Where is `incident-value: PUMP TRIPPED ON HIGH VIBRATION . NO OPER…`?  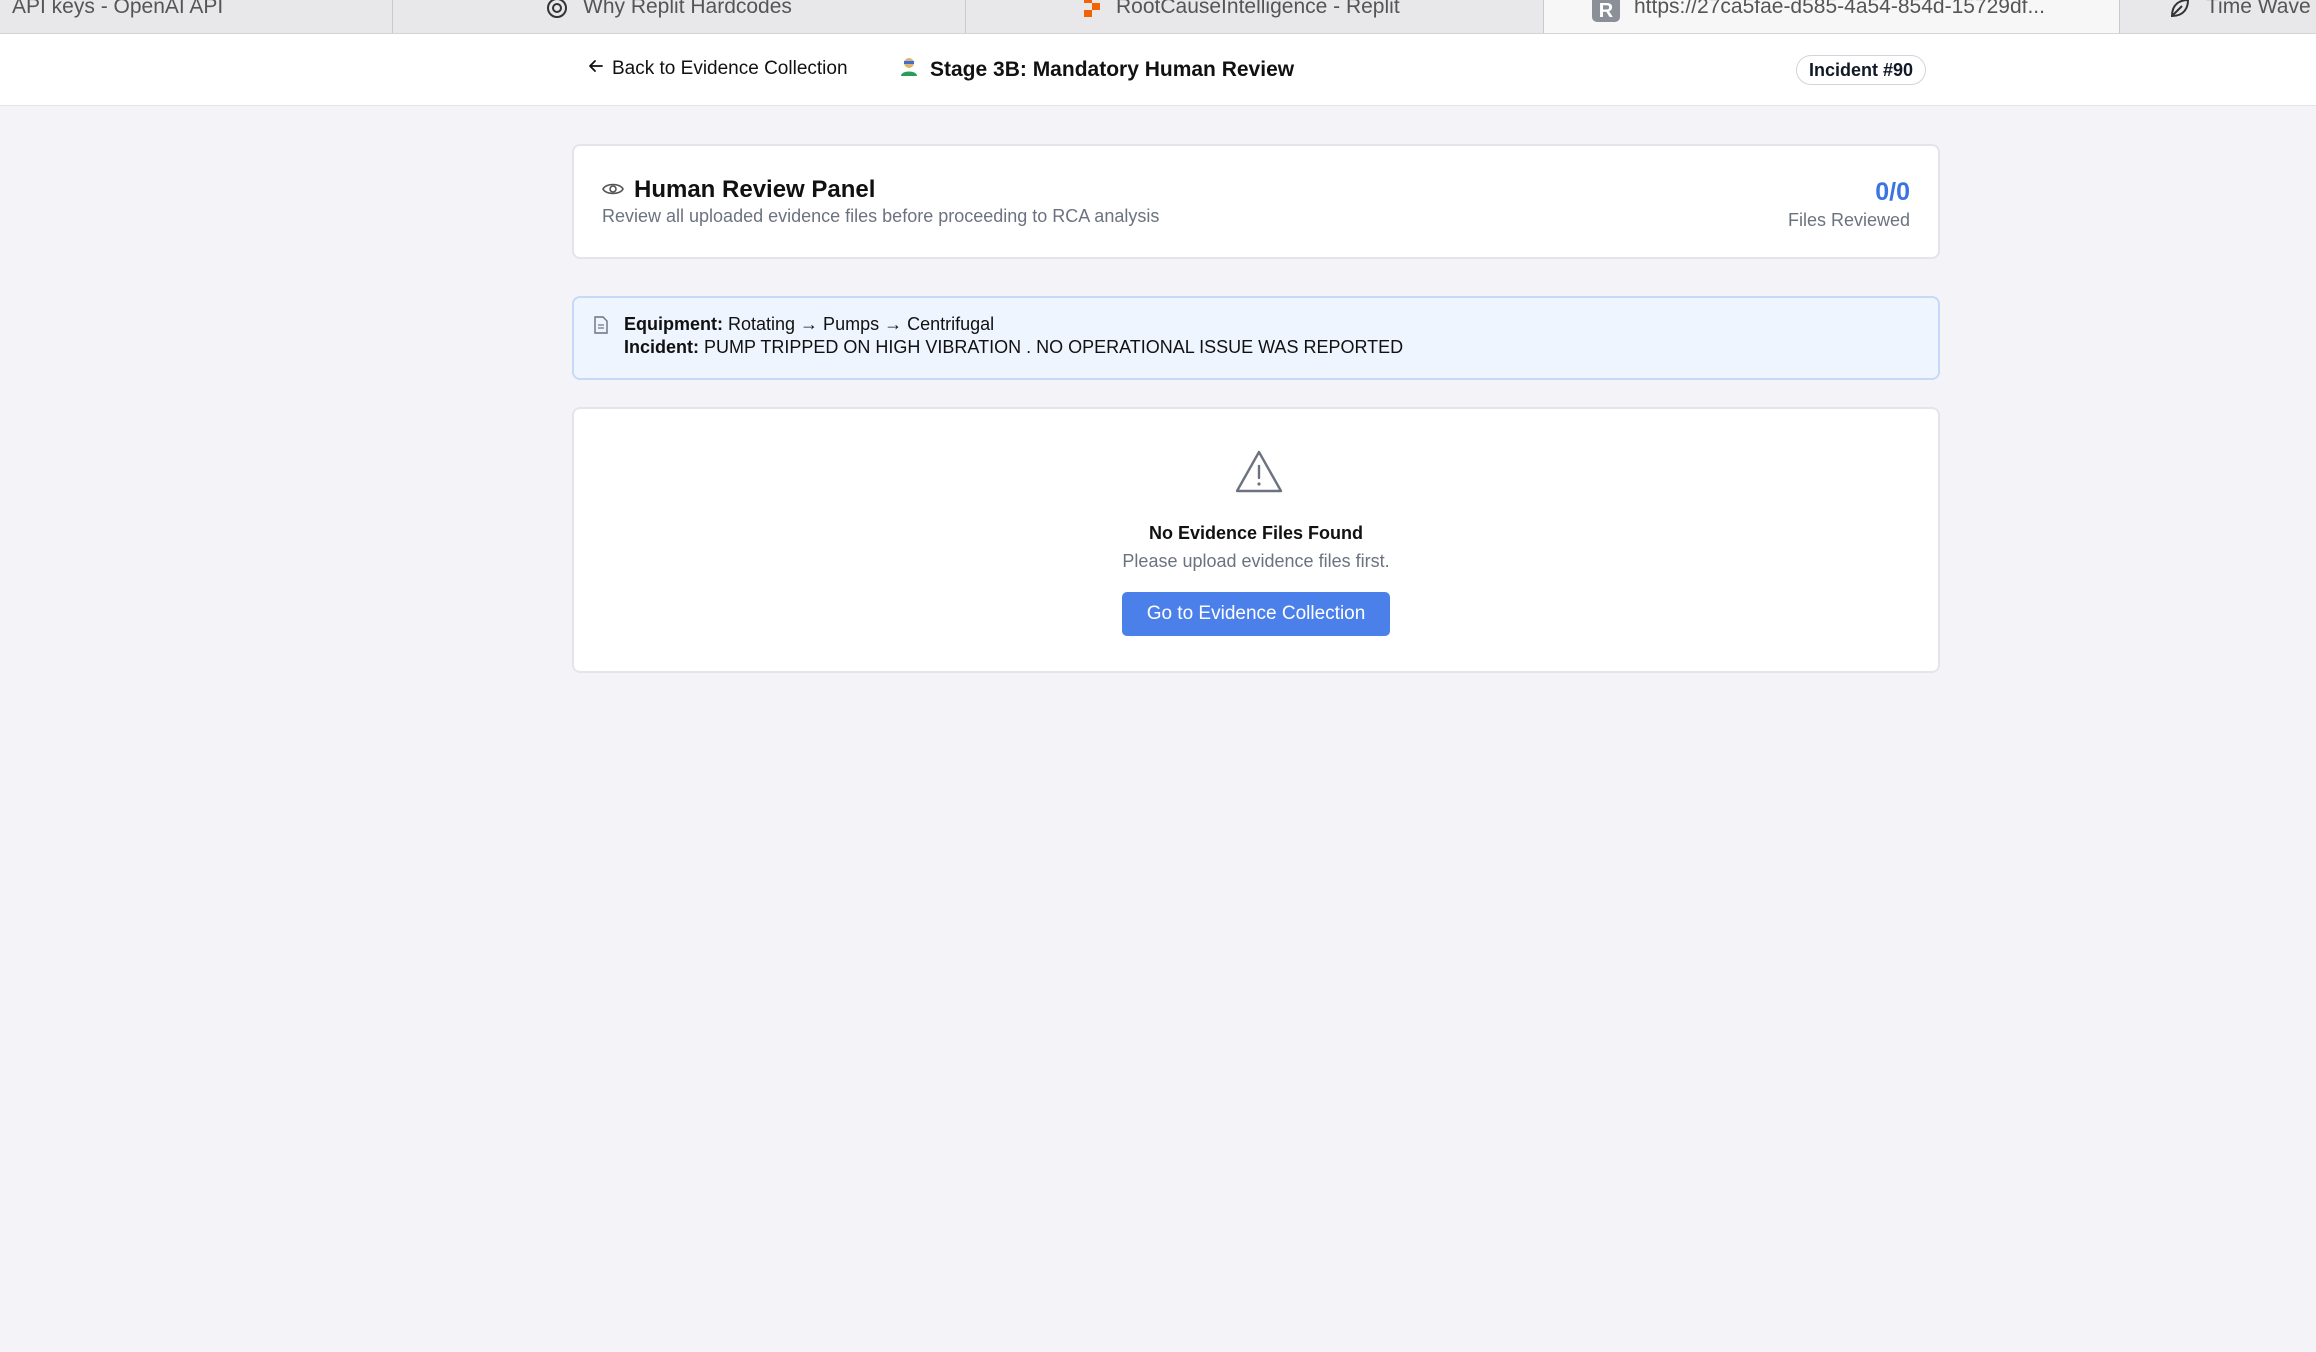
incident-value: PUMP TRIPPED ON HIGH VIBRATION . NO OPER… is located at coordinates (1054, 347).